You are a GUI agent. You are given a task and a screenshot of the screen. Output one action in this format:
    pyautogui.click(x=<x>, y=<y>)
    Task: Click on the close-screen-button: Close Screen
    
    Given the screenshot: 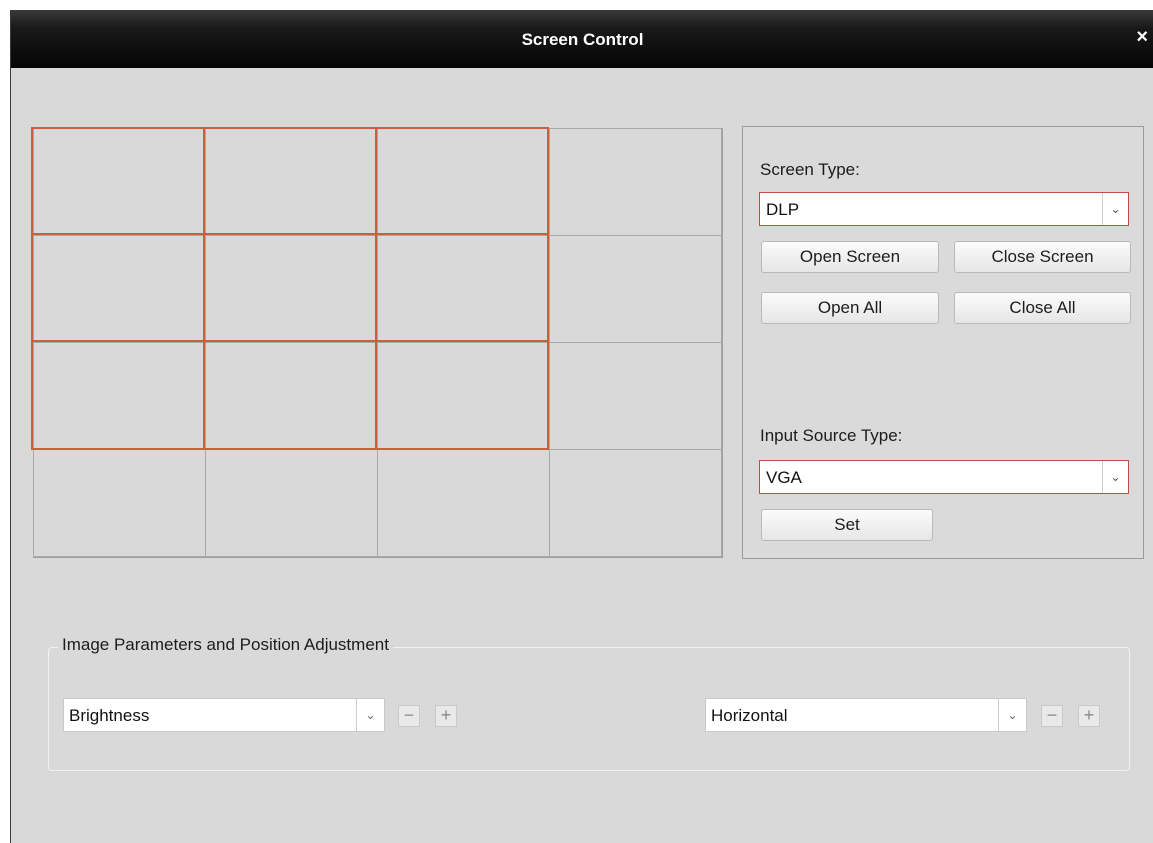 What is the action you would take?
    pyautogui.click(x=1042, y=257)
    